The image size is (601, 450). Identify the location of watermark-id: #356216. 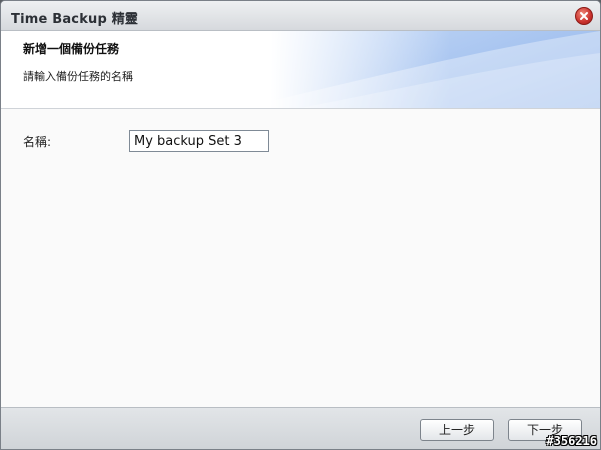
(571, 441).